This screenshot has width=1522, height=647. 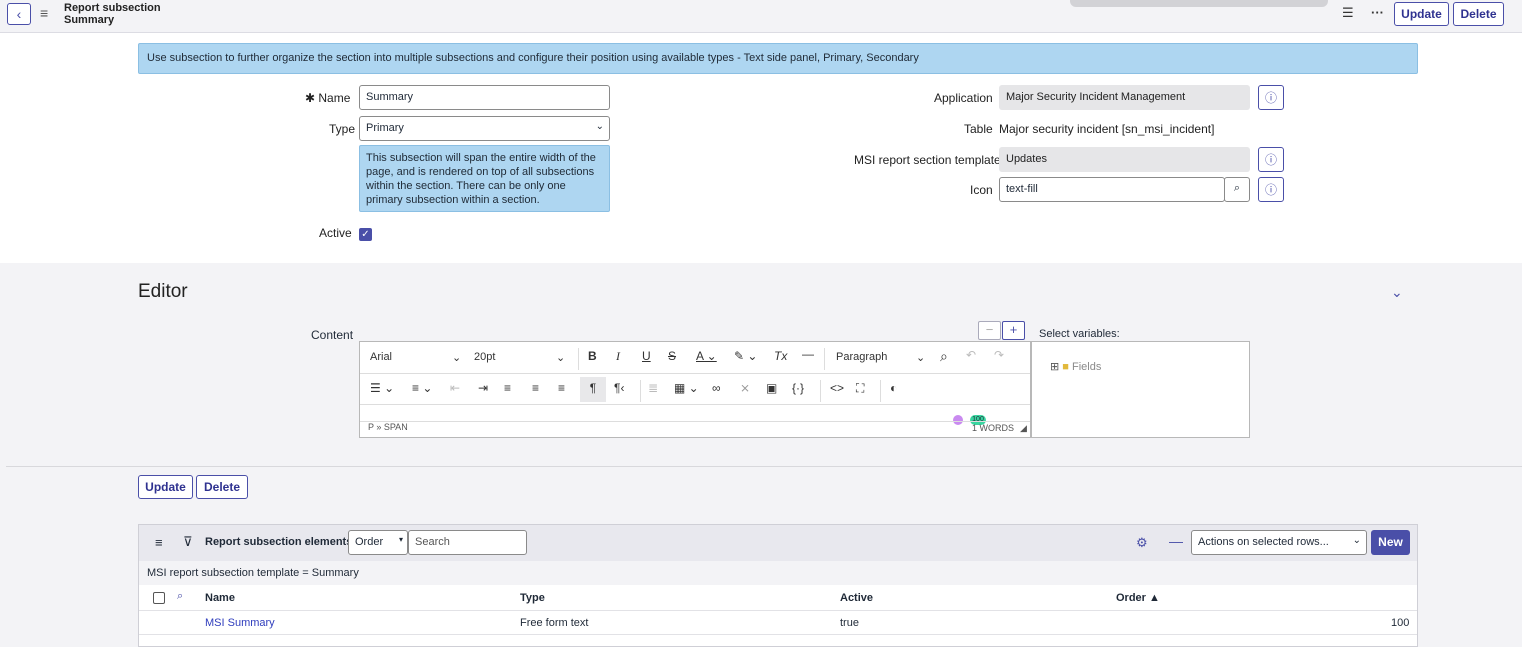 I want to click on back-button: ‹, so click(x=19, y=14).